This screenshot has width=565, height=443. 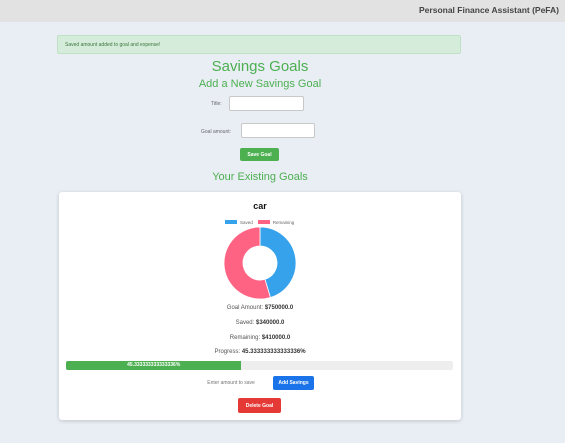 What do you see at coordinates (259, 365) in the screenshot?
I see `progress-bar: 45.333333333333336%` at bounding box center [259, 365].